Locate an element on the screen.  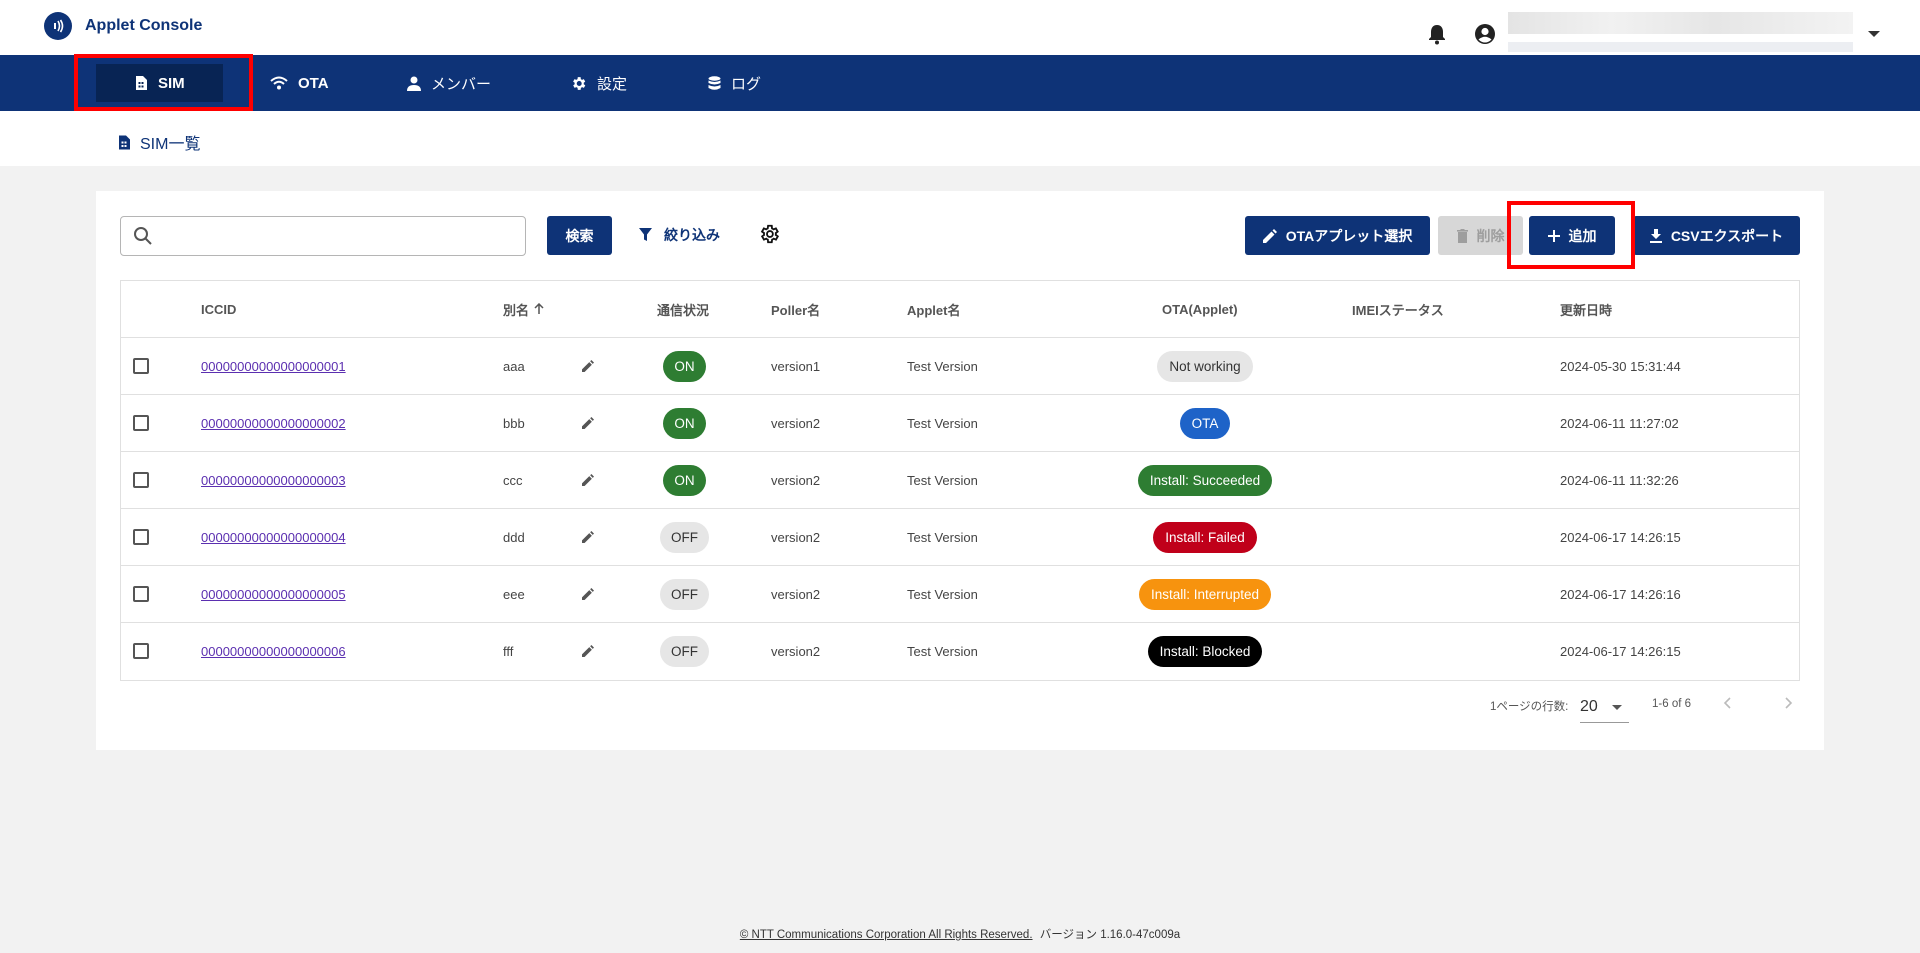
delete-button: 削除 is located at coordinates (1480, 235).